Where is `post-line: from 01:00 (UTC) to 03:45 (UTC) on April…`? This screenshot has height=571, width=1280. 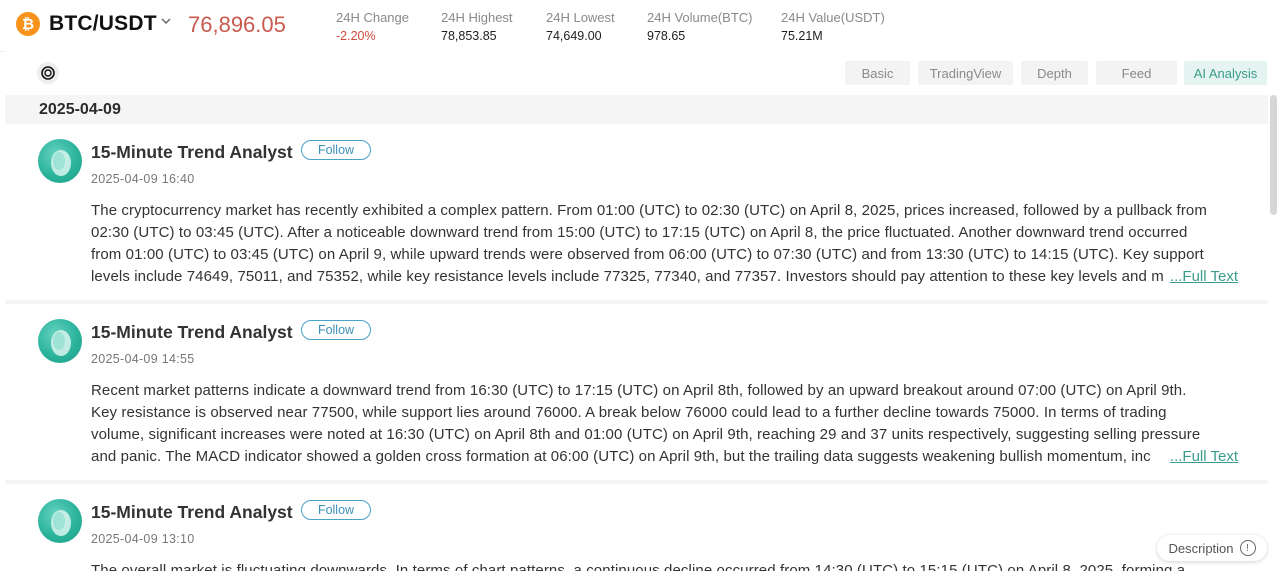
post-line: from 01:00 (UTC) to 03:45 (UTC) on April… is located at coordinates (647, 254).